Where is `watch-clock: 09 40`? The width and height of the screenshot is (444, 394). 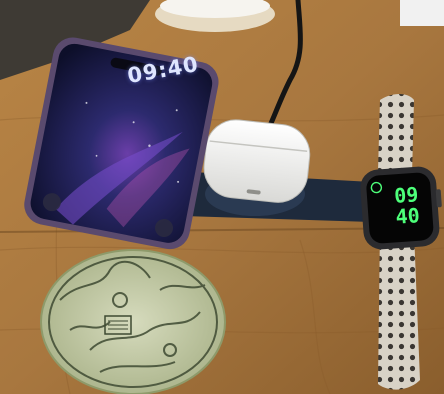 watch-clock: 09 40 is located at coordinates (407, 205).